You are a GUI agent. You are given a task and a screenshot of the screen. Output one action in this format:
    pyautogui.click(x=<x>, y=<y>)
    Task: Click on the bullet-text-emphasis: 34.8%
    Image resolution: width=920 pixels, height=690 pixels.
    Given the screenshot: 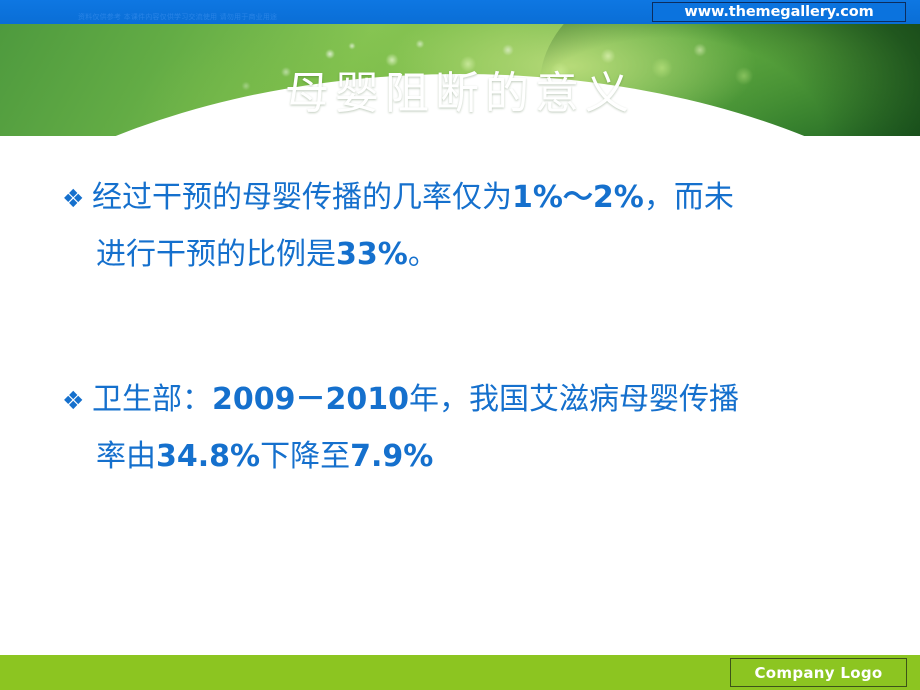 What is the action you would take?
    pyautogui.click(x=208, y=456)
    